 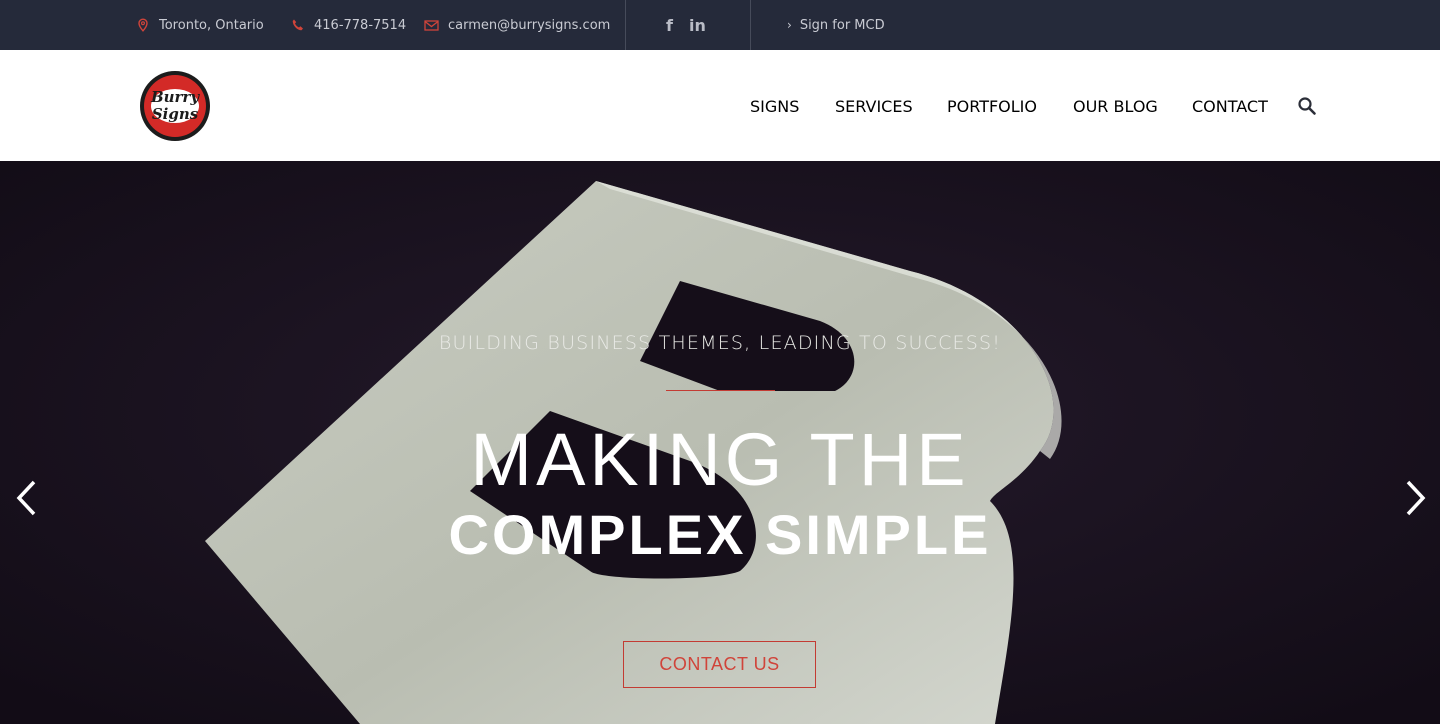 I want to click on phone-text: 416-778-7514, so click(x=360, y=25).